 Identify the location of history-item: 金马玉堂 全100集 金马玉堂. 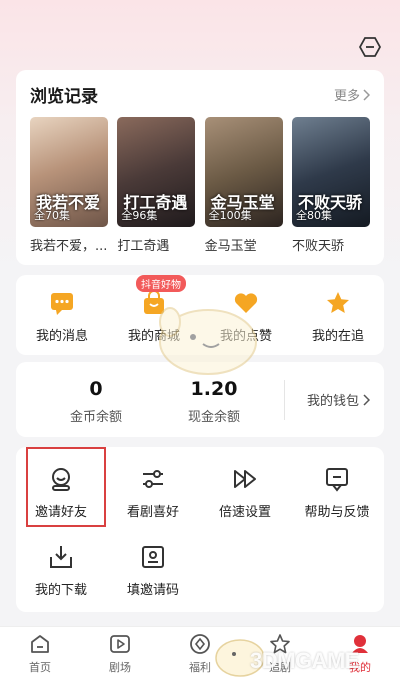
(243, 185).